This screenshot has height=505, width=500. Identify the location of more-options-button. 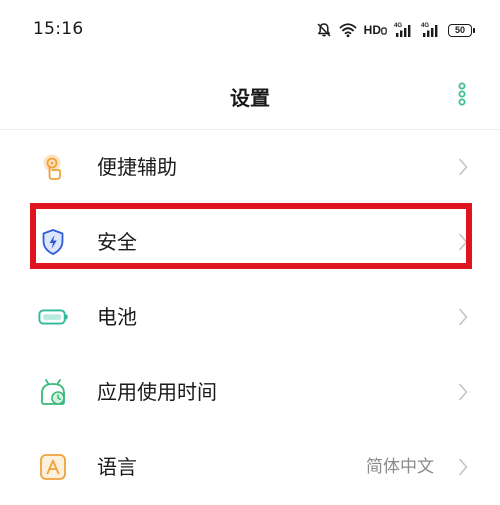
(462, 94).